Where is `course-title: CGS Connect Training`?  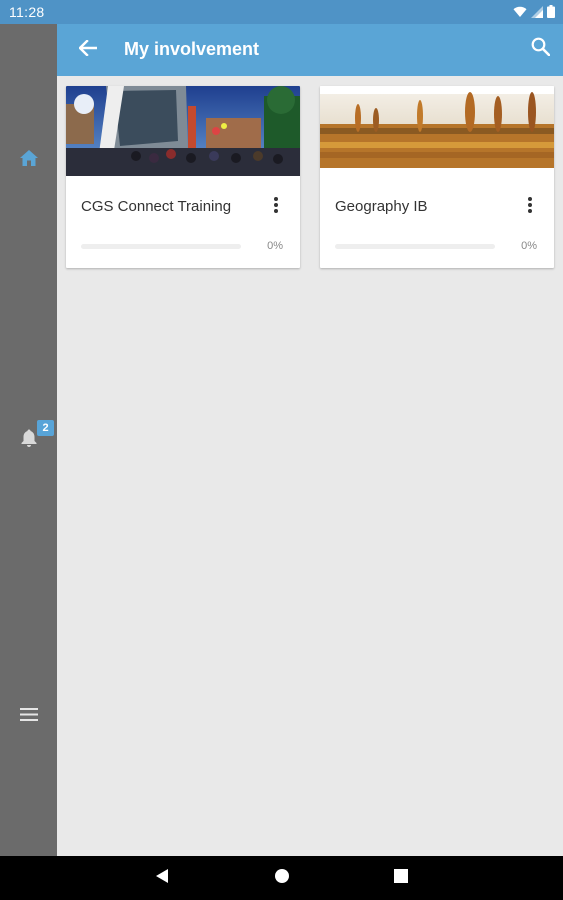 course-title: CGS Connect Training is located at coordinates (156, 206).